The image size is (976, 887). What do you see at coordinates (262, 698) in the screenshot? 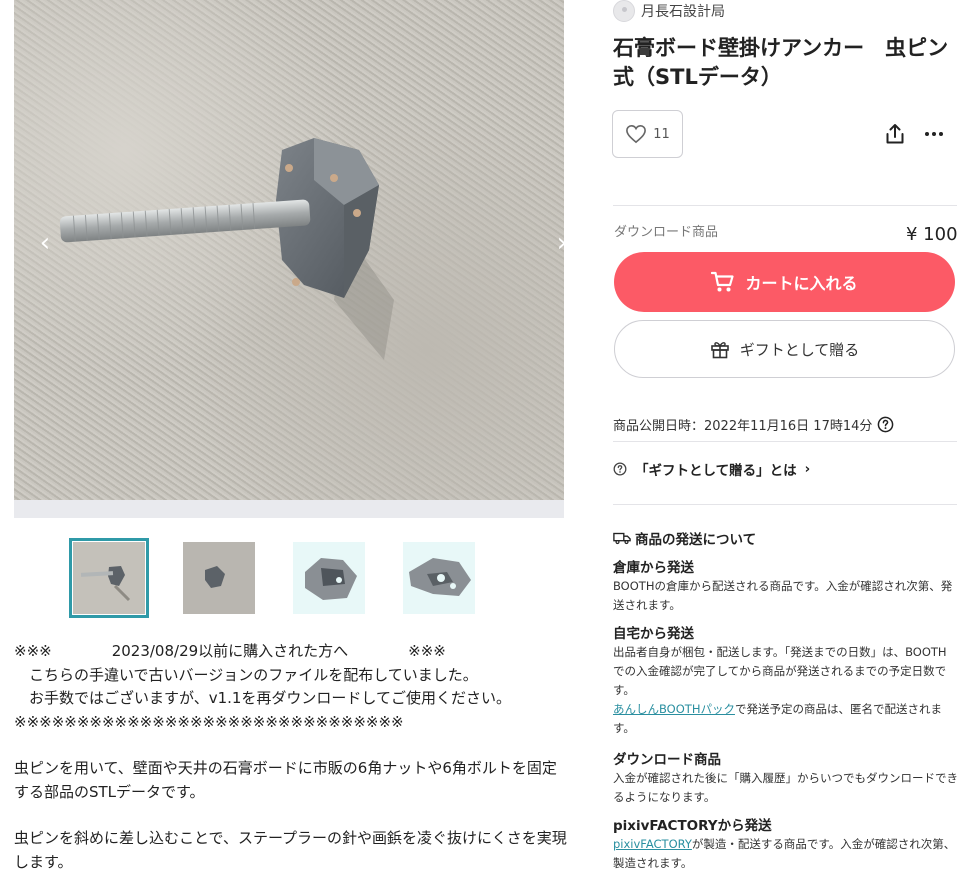
I see `notice-line-3: お手数ではございますが、v1.1を再ダウンロードしてご使用ください。` at bounding box center [262, 698].